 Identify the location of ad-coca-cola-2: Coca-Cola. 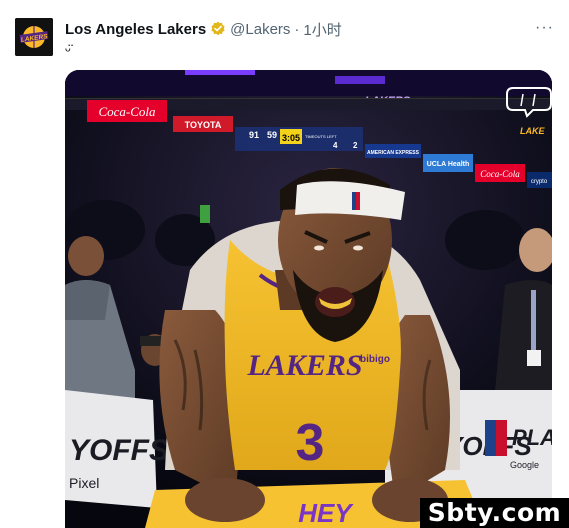
(500, 174).